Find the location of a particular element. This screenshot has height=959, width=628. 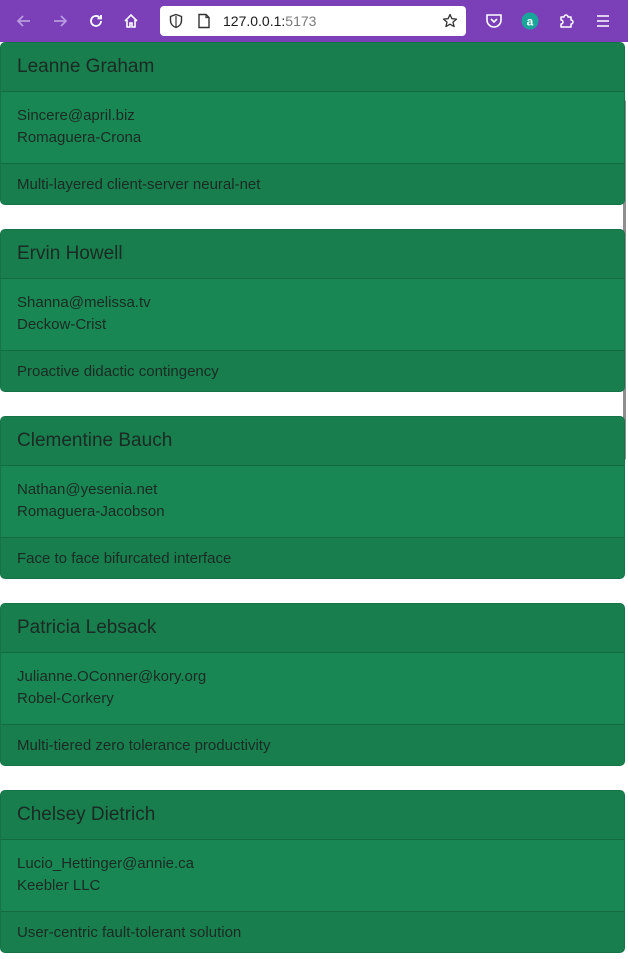

user-company: Romaguera-Crona is located at coordinates (79, 137).